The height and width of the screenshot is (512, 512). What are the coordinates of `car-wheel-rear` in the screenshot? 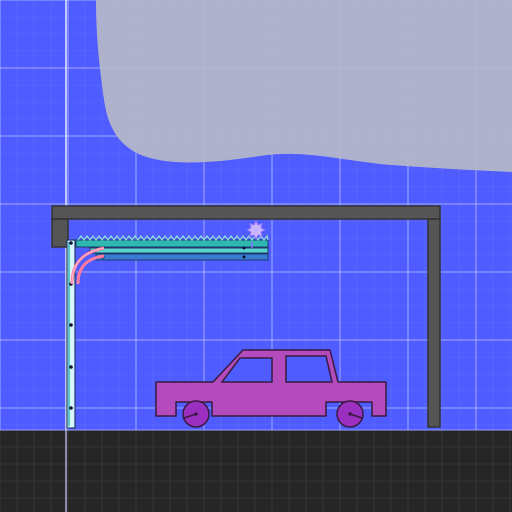 It's located at (350, 414).